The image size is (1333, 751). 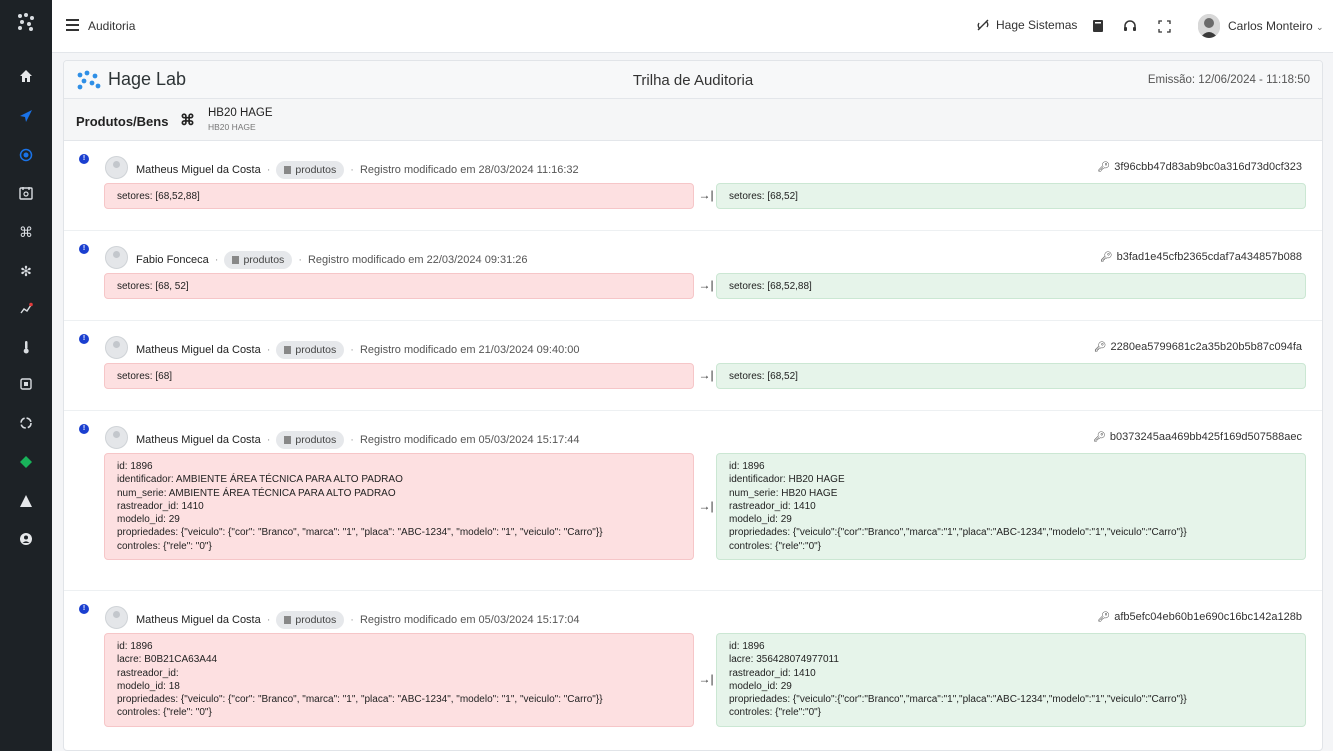 I want to click on target-icon, so click(x=26, y=155).